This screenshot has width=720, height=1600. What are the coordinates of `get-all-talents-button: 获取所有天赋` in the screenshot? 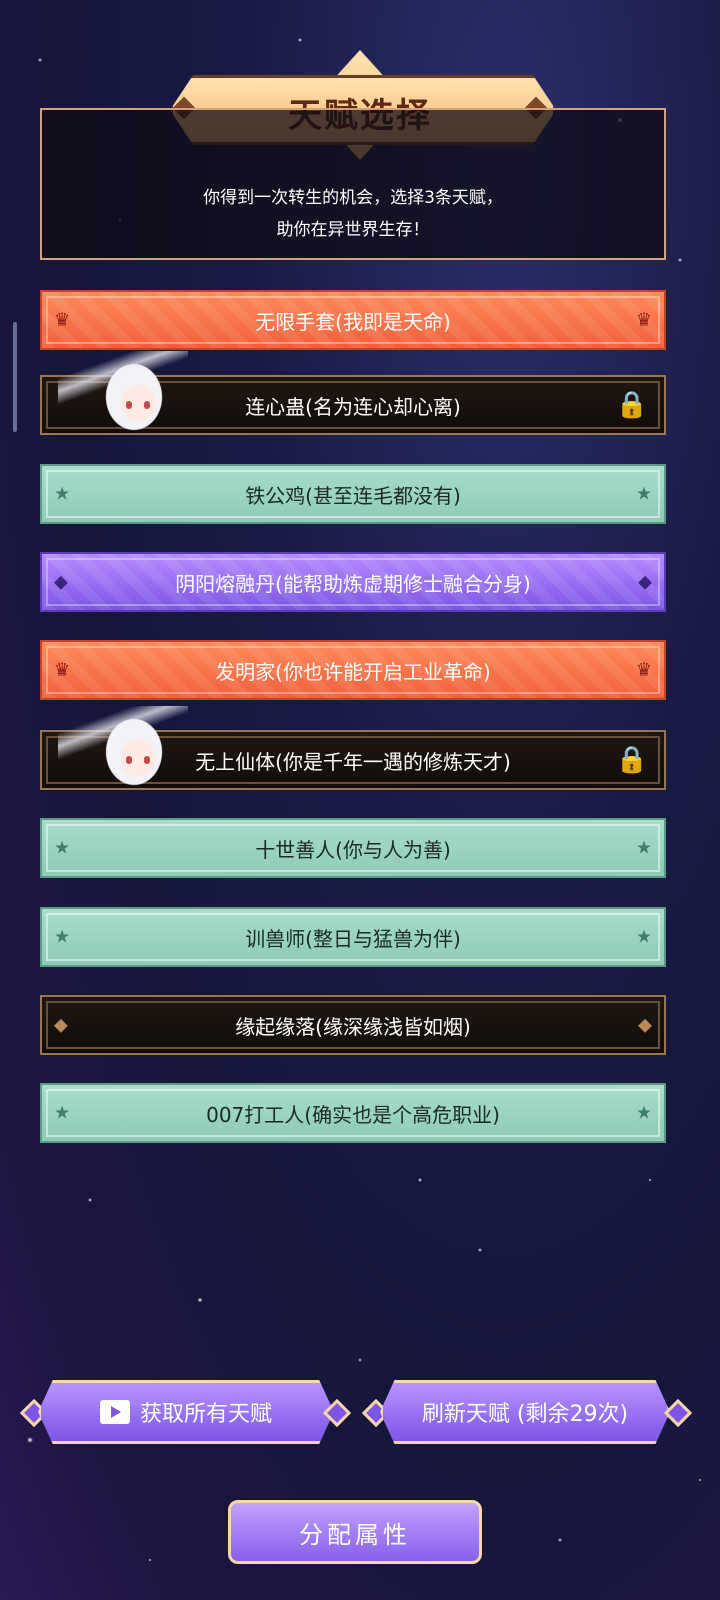 It's located at (186, 1412).